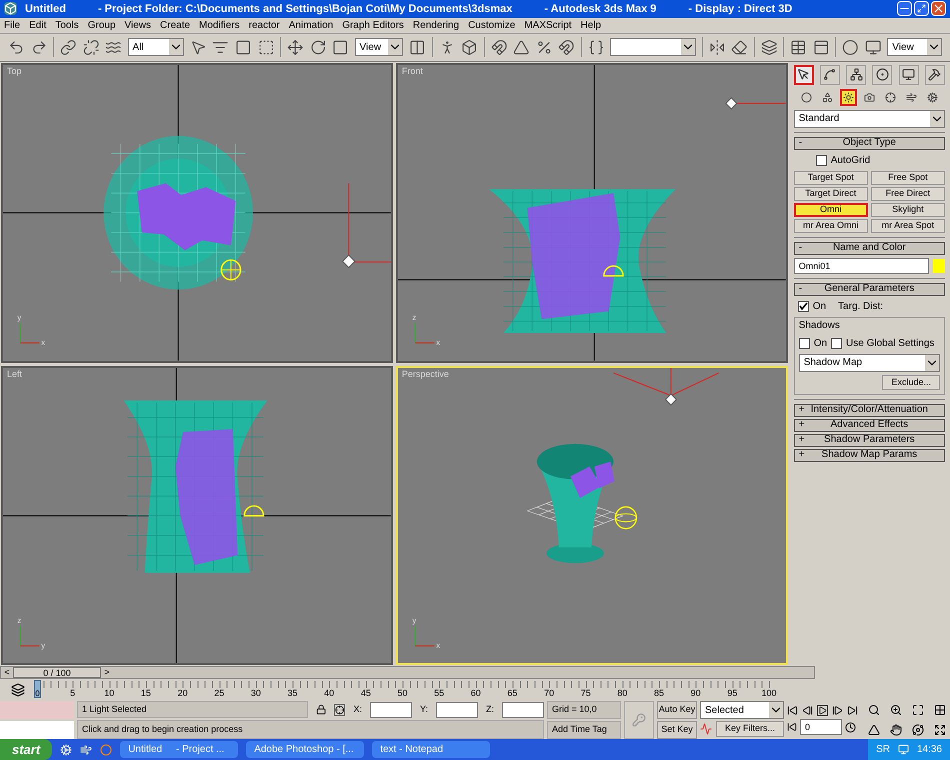 The image size is (950, 760). Describe the element at coordinates (391, 710) in the screenshot. I see `x-field` at that location.